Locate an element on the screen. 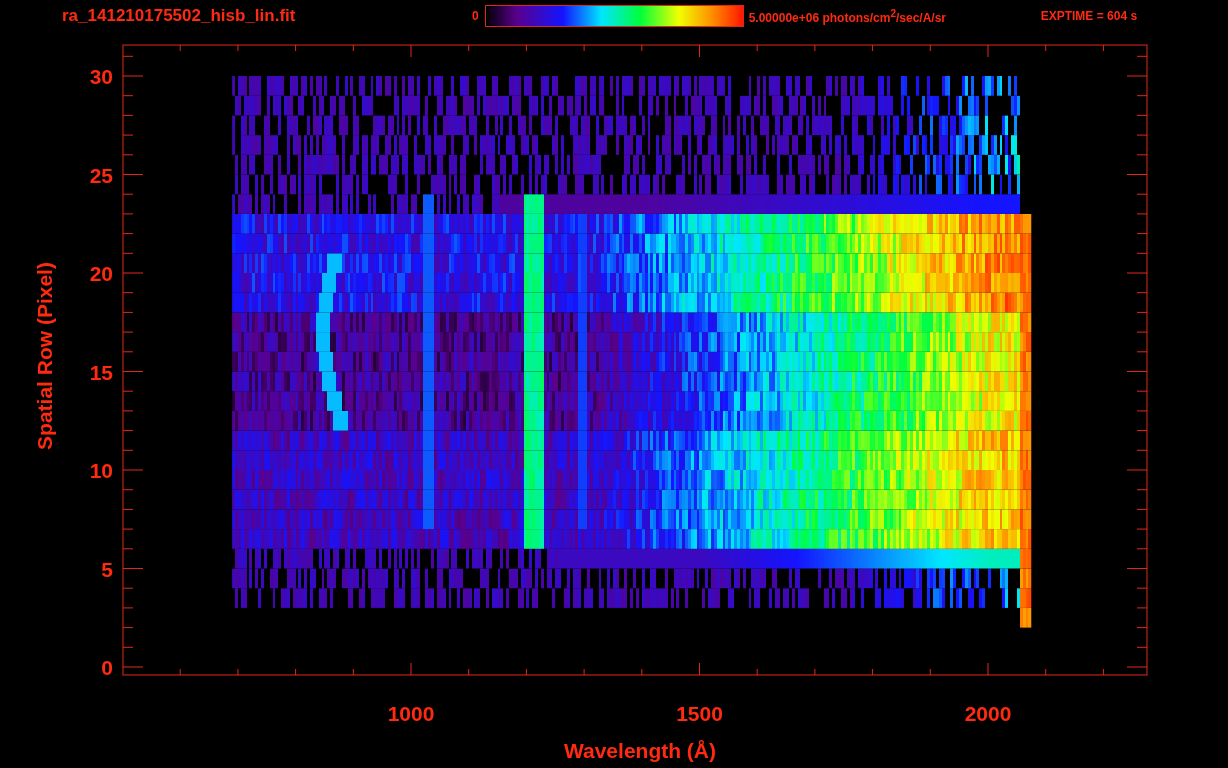 Image resolution: width=1228 pixels, height=768 pixels. x-tick-label: 1000 is located at coordinates (411, 713).